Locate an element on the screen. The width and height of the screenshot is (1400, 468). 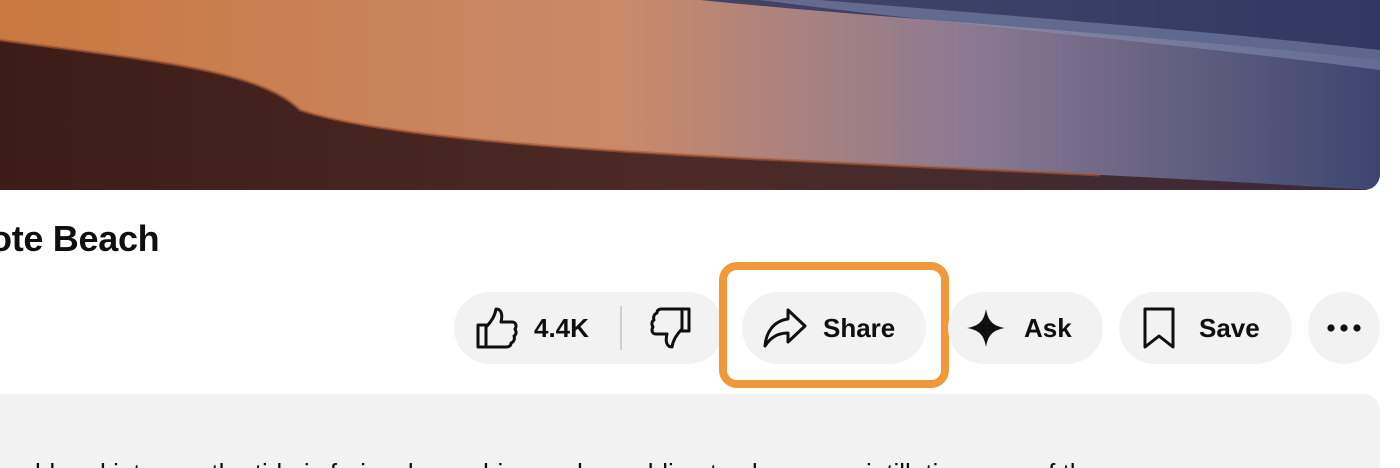
video-title: ote Beach is located at coordinates (80, 238).